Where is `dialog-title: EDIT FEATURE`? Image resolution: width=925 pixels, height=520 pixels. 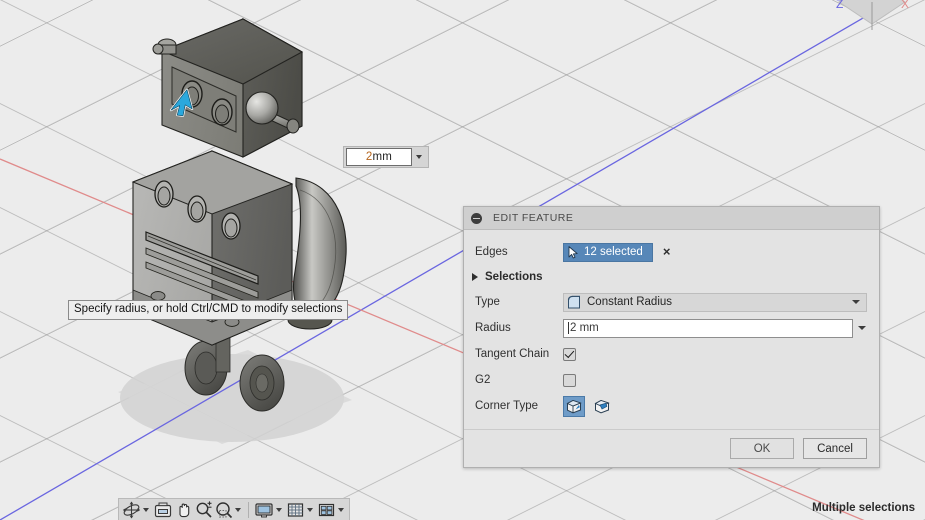 dialog-title: EDIT FEATURE is located at coordinates (533, 218).